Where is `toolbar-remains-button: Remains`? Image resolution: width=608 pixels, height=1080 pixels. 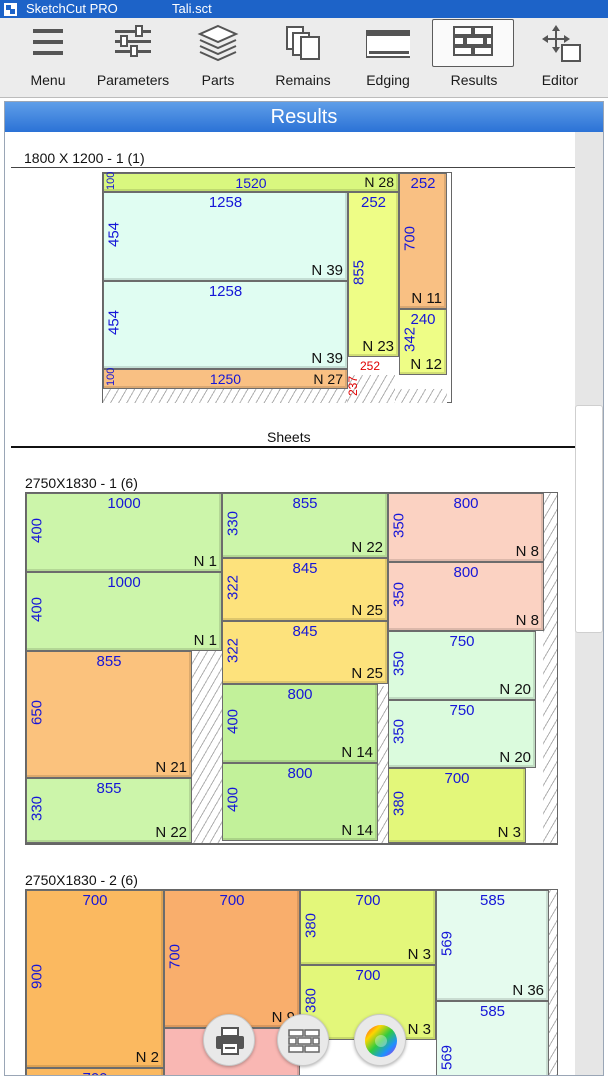
toolbar-remains-button: Remains is located at coordinates (303, 58).